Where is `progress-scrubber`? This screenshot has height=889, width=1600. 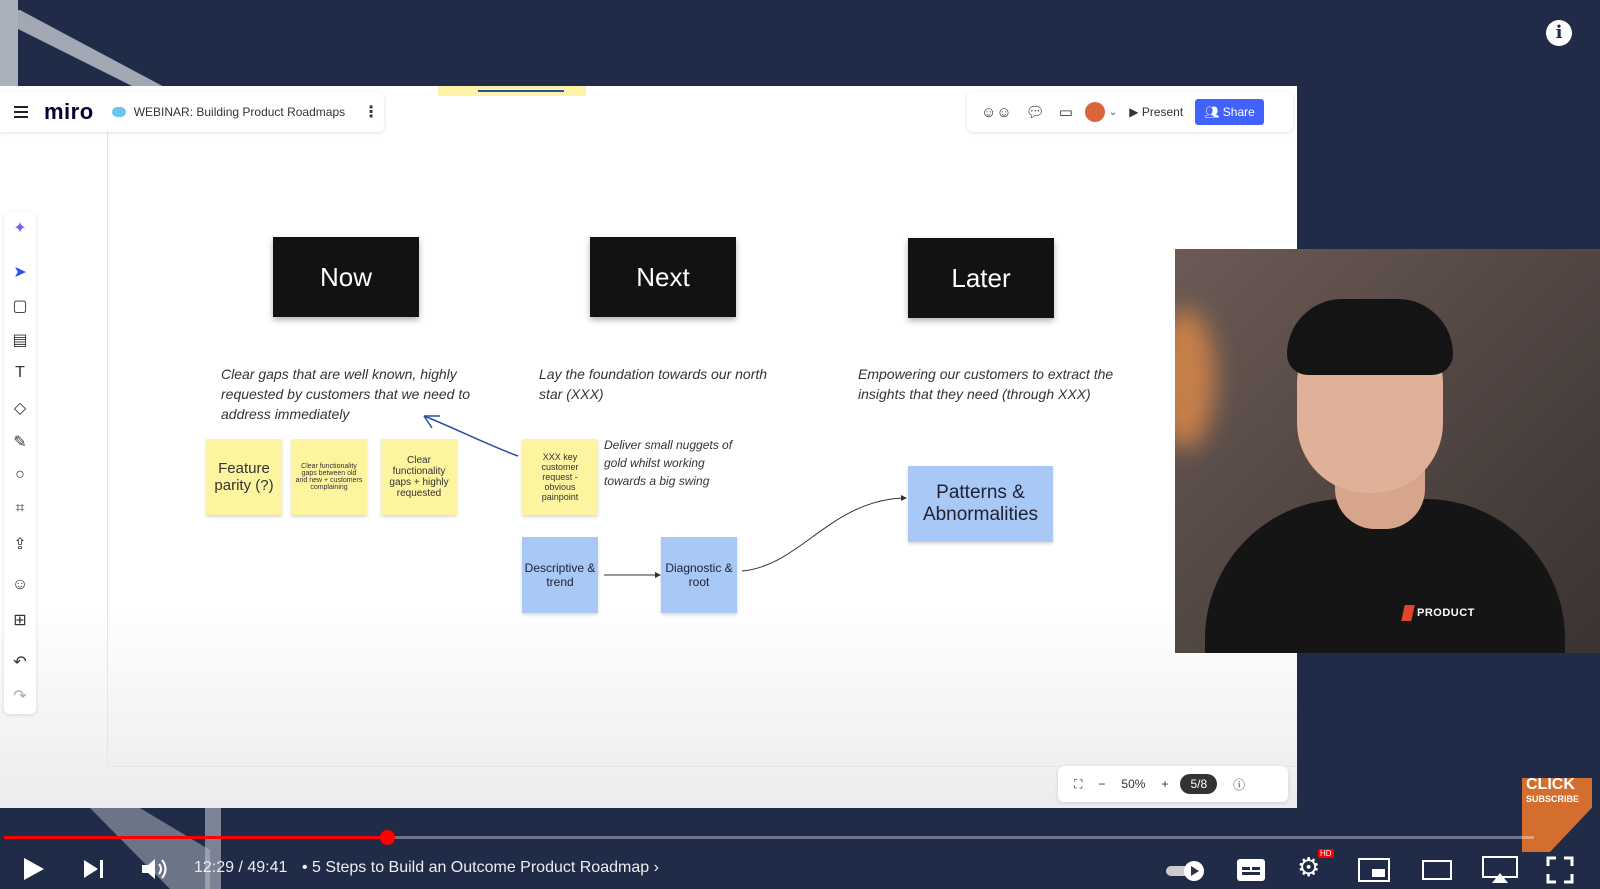
progress-scrubber is located at coordinates (387, 837).